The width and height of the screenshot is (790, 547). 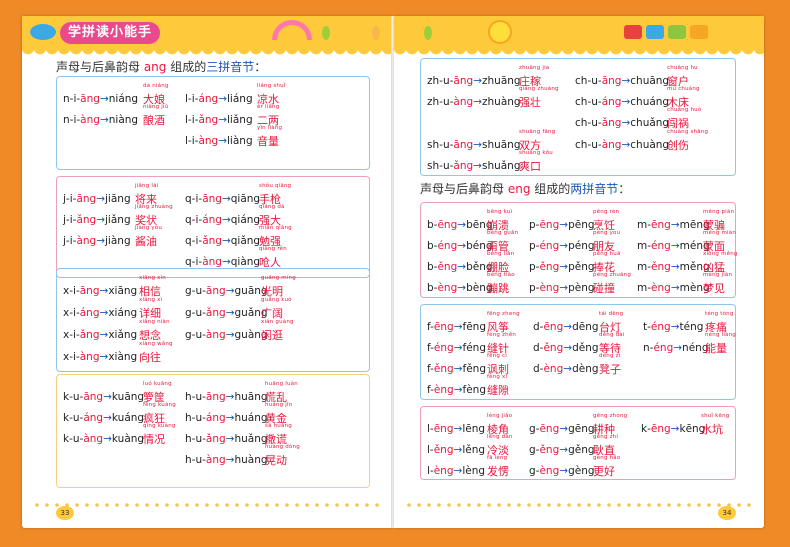 What do you see at coordinates (607, 233) in the screenshot?
I see `word-pinyin: péng you` at bounding box center [607, 233].